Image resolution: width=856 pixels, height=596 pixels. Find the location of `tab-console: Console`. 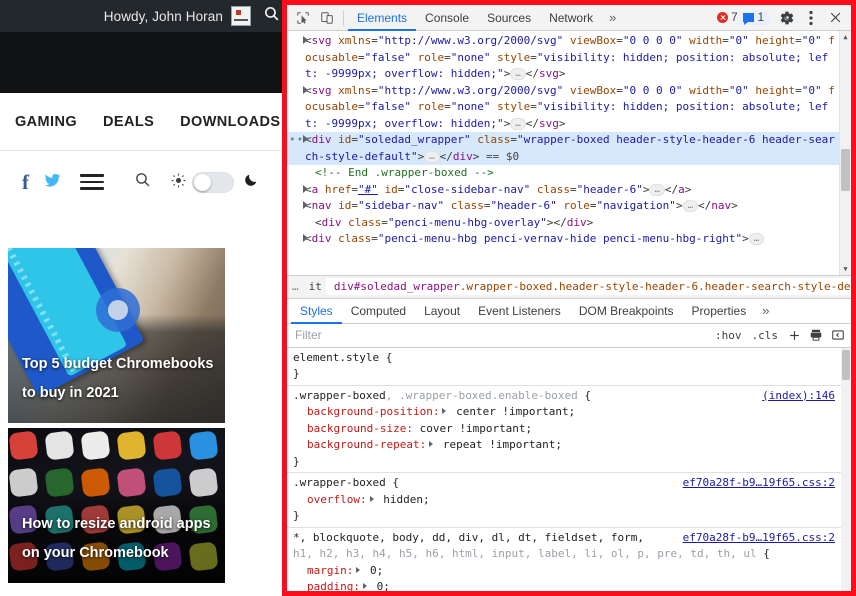

tab-console: Console is located at coordinates (447, 18).